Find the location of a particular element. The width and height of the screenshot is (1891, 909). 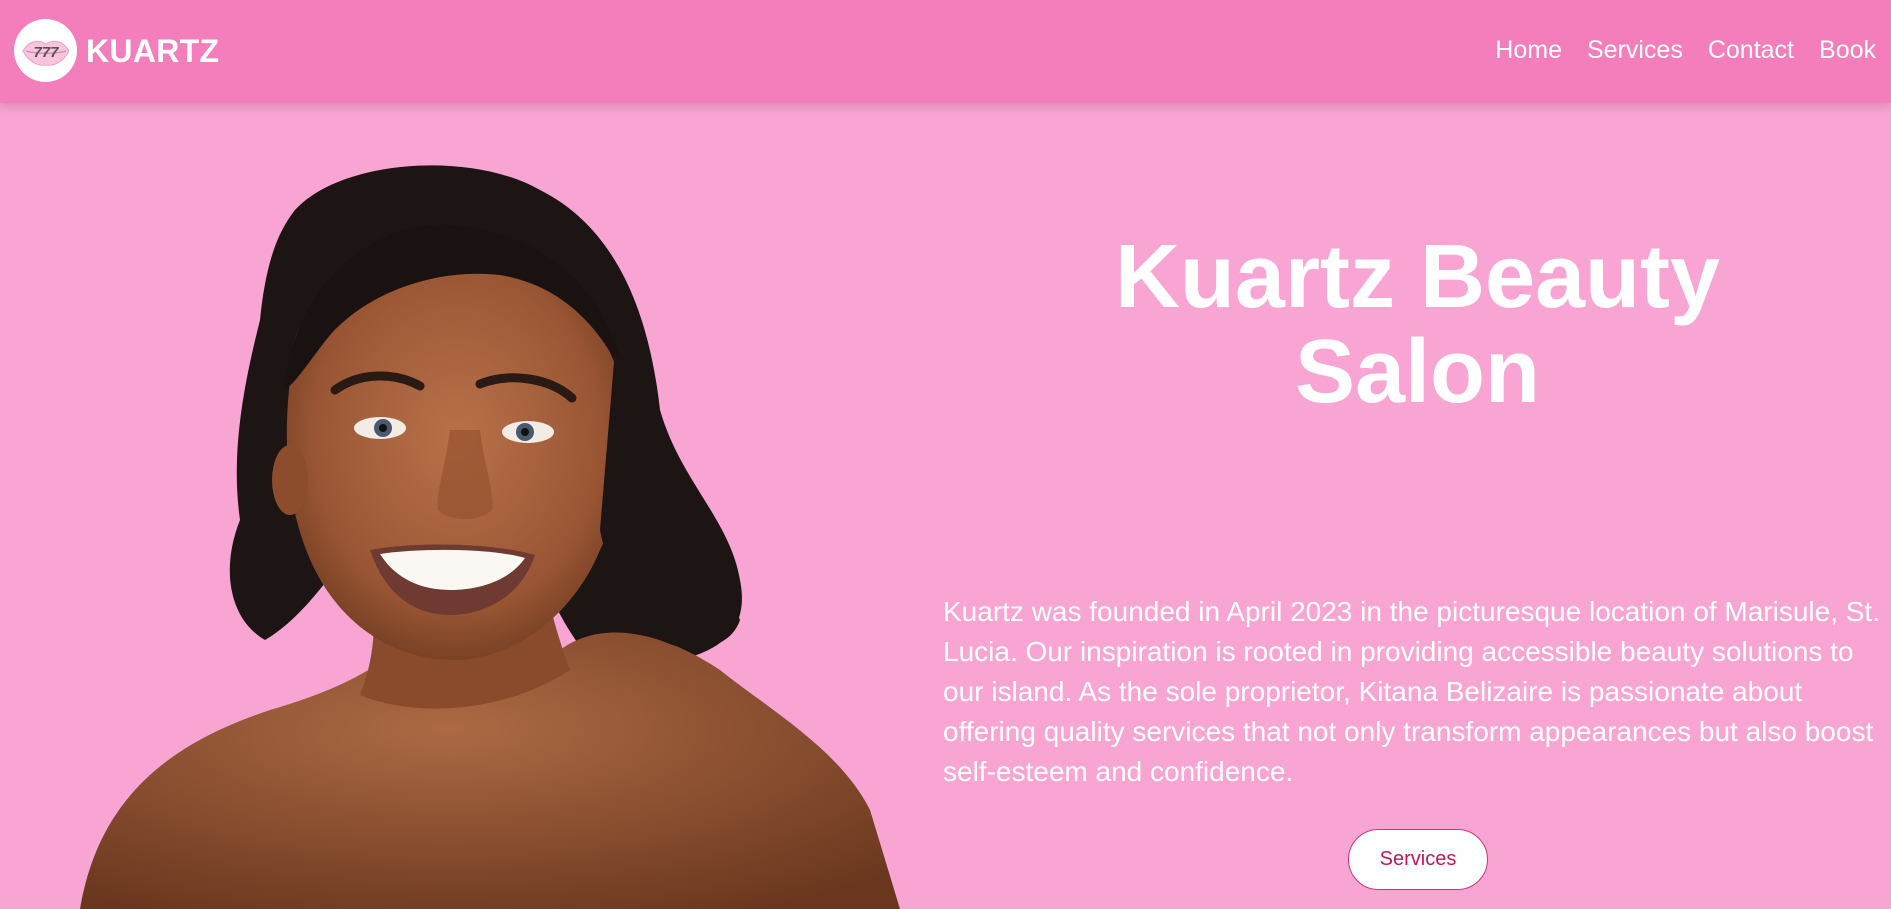

hero-title: Kuartz Beauty Salon is located at coordinates (1417, 324).